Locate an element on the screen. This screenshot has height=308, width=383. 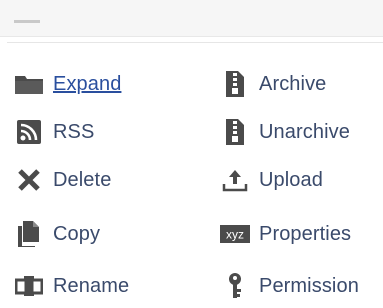
top-bar-handle is located at coordinates (27, 21).